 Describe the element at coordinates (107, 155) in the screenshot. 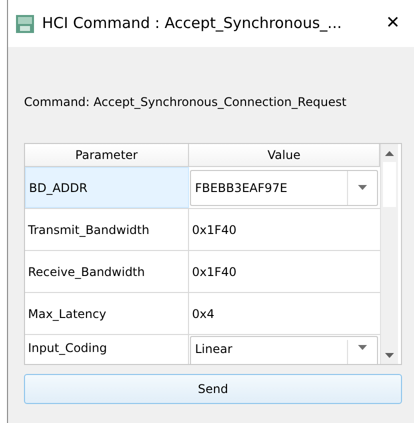

I see `column-header: Parameter` at that location.